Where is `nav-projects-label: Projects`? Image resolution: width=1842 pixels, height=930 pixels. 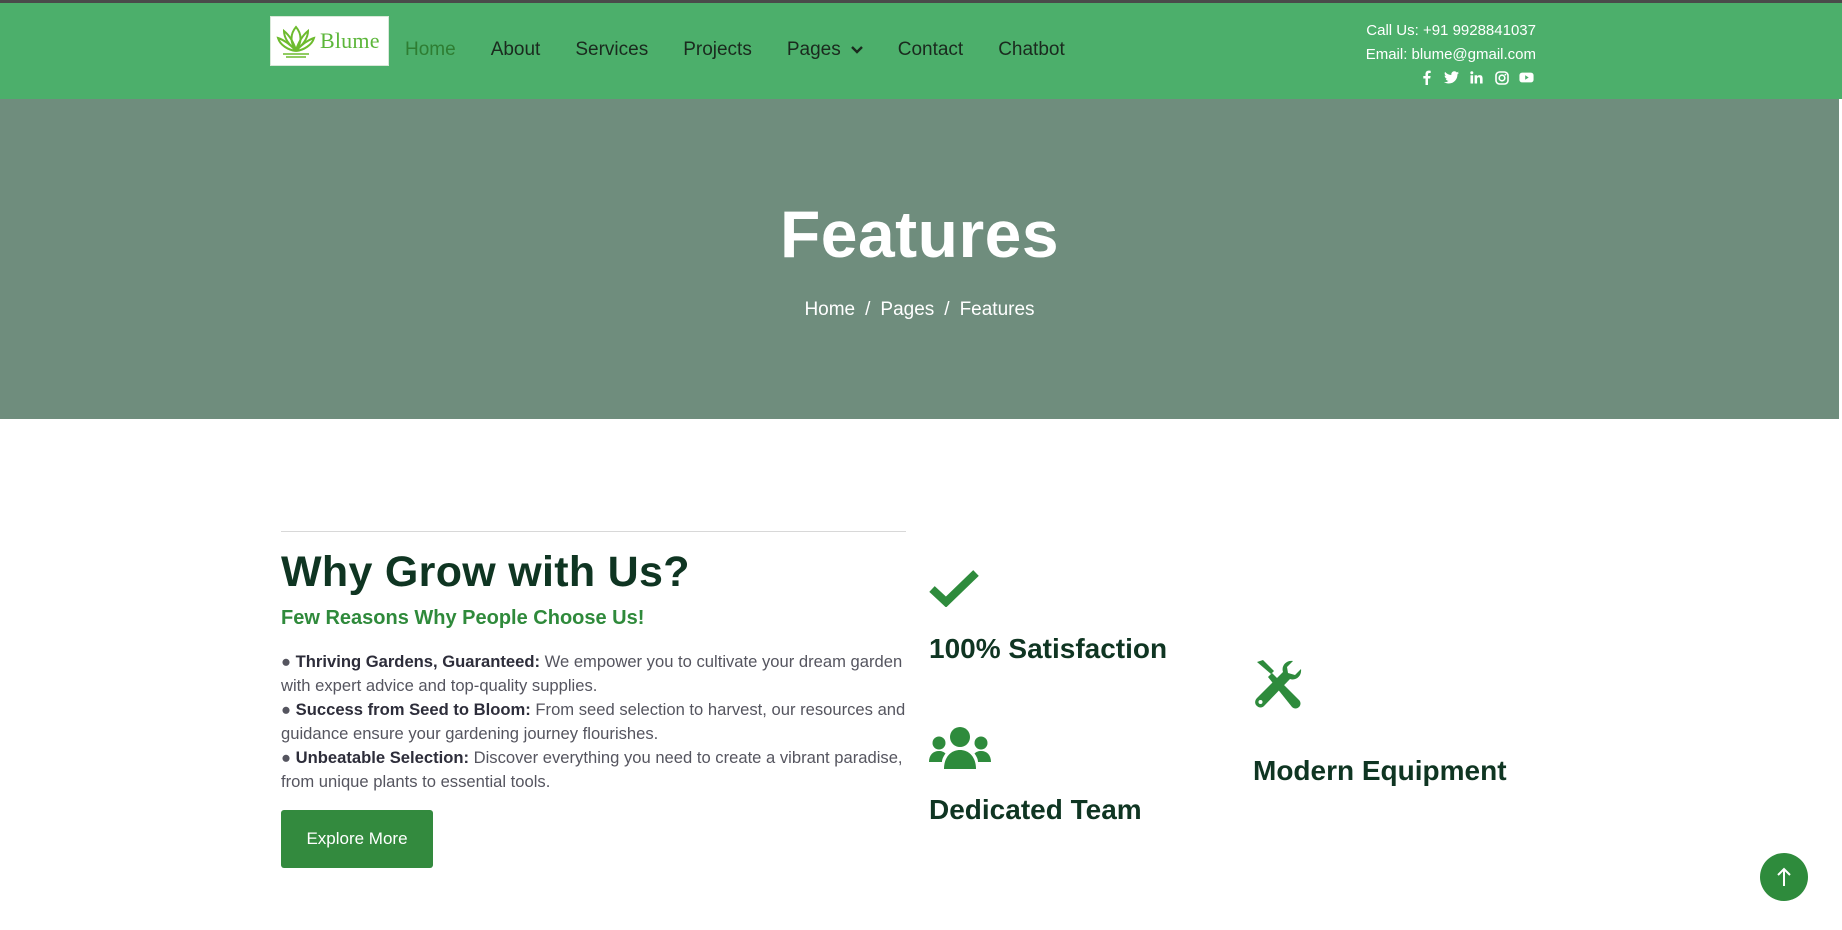 nav-projects-label: Projects is located at coordinates (717, 49).